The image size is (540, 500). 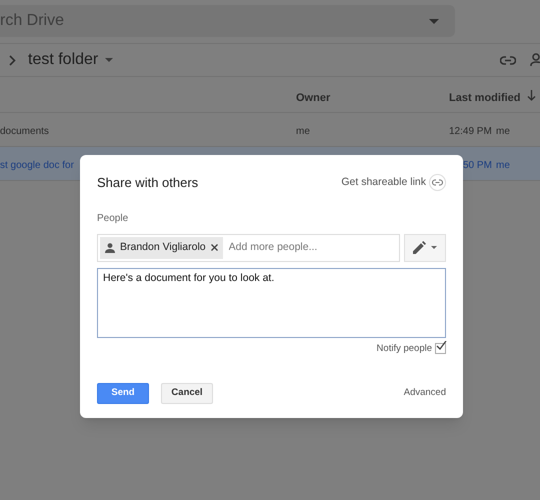 What do you see at coordinates (419, 247) in the screenshot?
I see `pencil-icon` at bounding box center [419, 247].